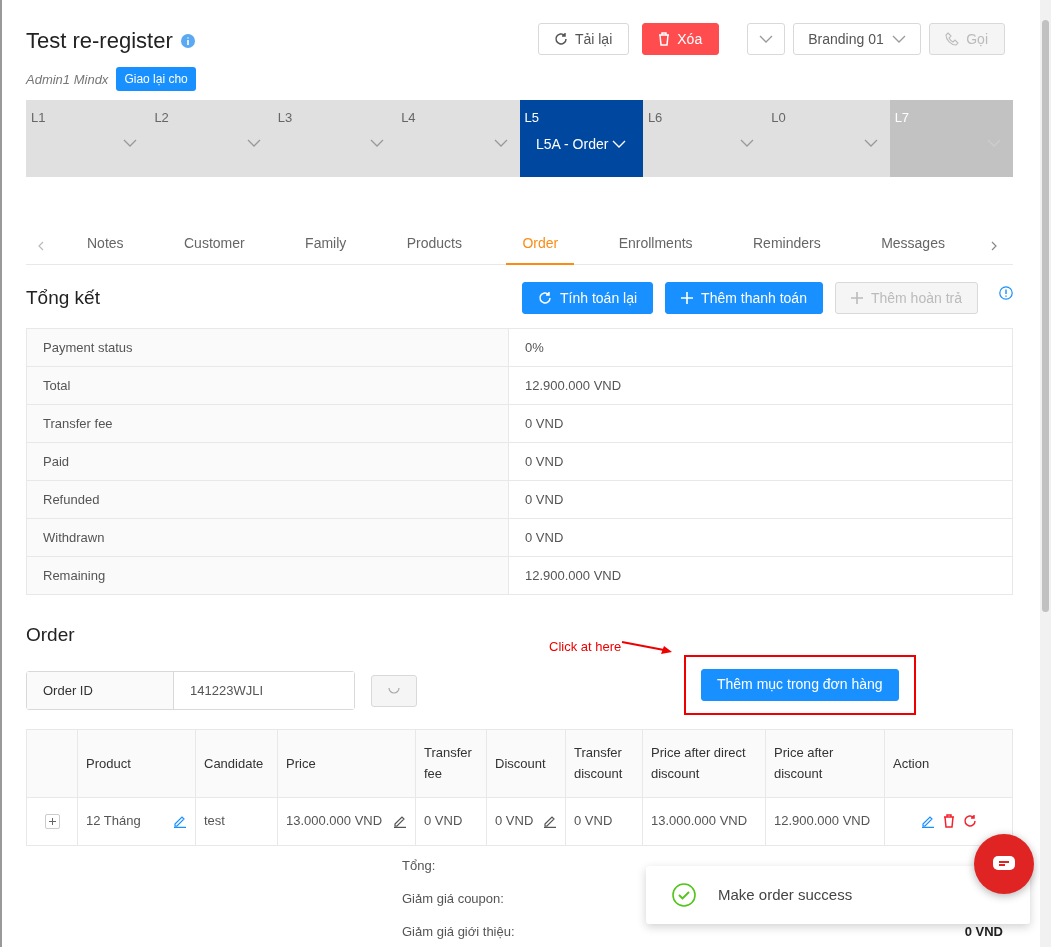 The image size is (1051, 947). I want to click on stage-label: L1, so click(38, 118).